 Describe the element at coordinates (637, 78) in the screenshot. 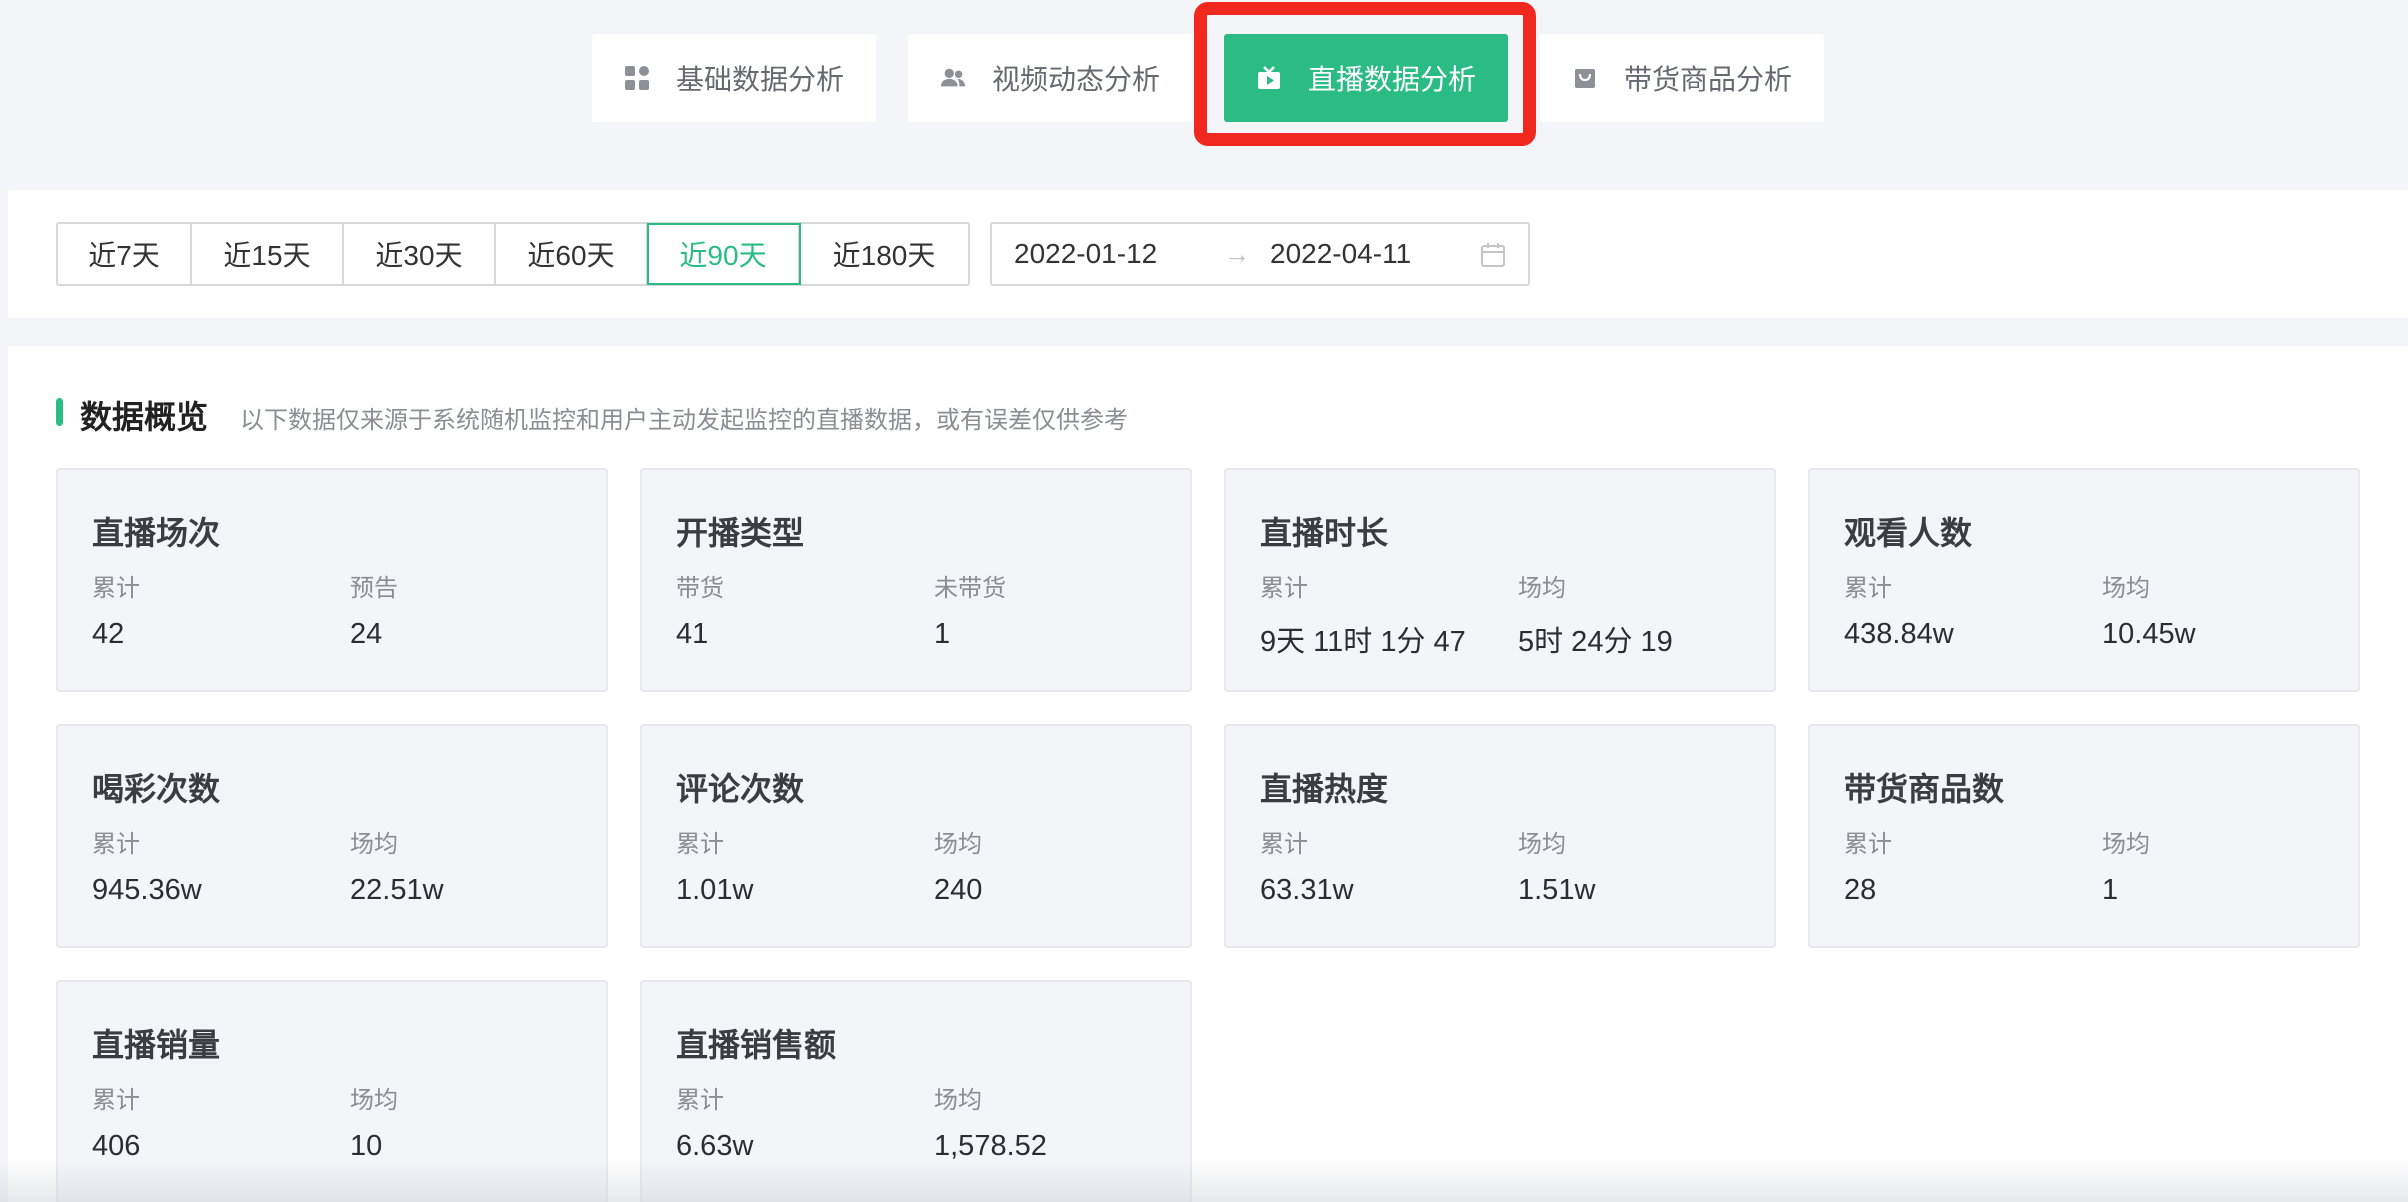

I see `grid-icon` at that location.